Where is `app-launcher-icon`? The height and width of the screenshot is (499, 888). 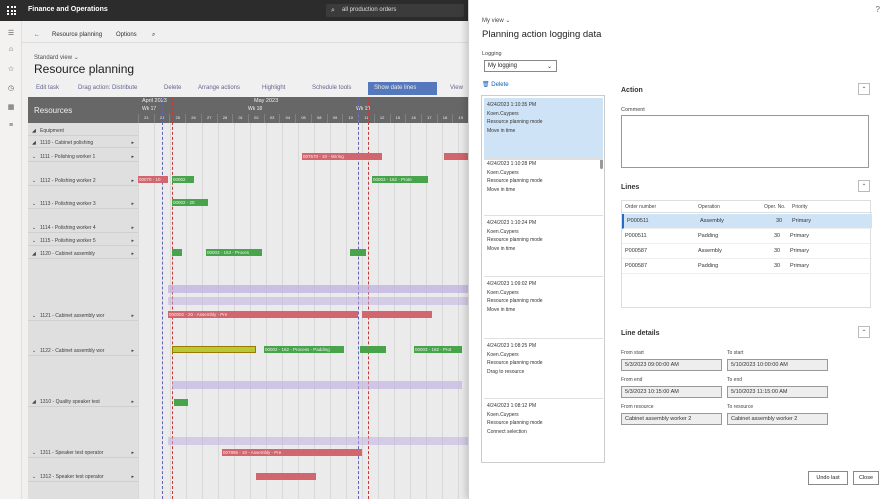 app-launcher-icon is located at coordinates (11, 10).